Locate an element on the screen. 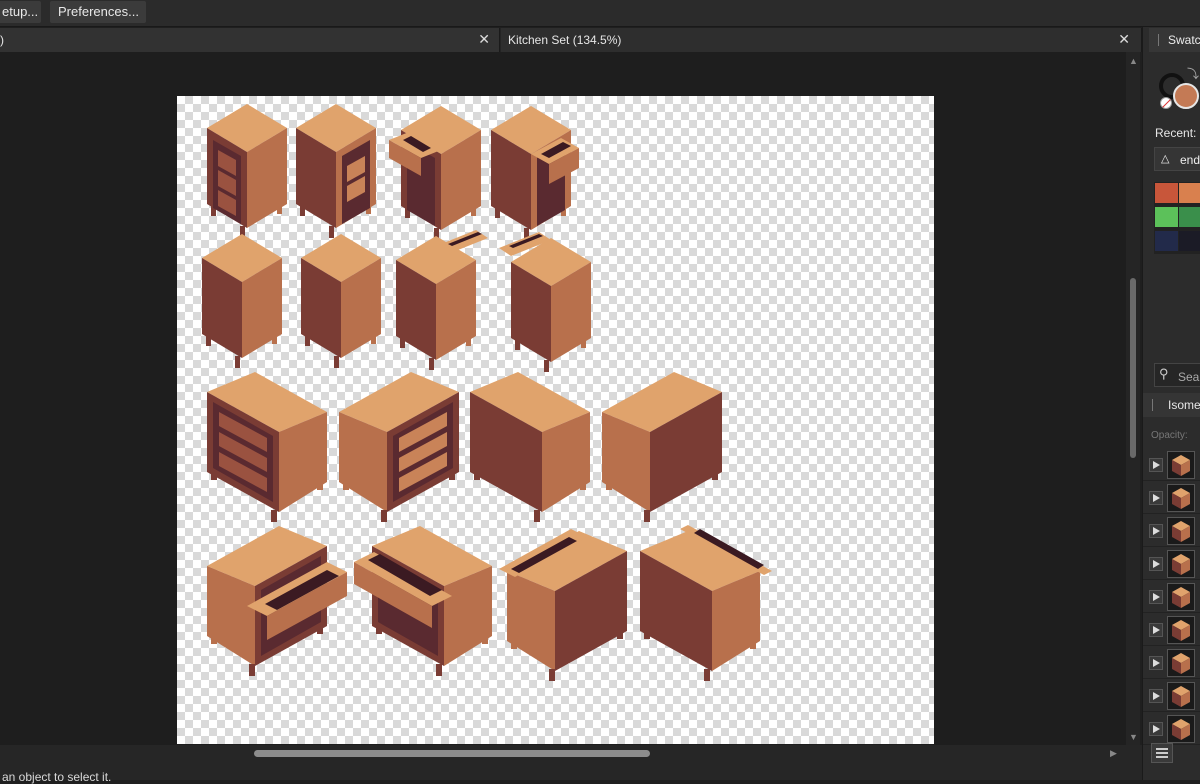 This screenshot has height=784, width=1200. search-placeholder: Sear is located at coordinates (1189, 377).